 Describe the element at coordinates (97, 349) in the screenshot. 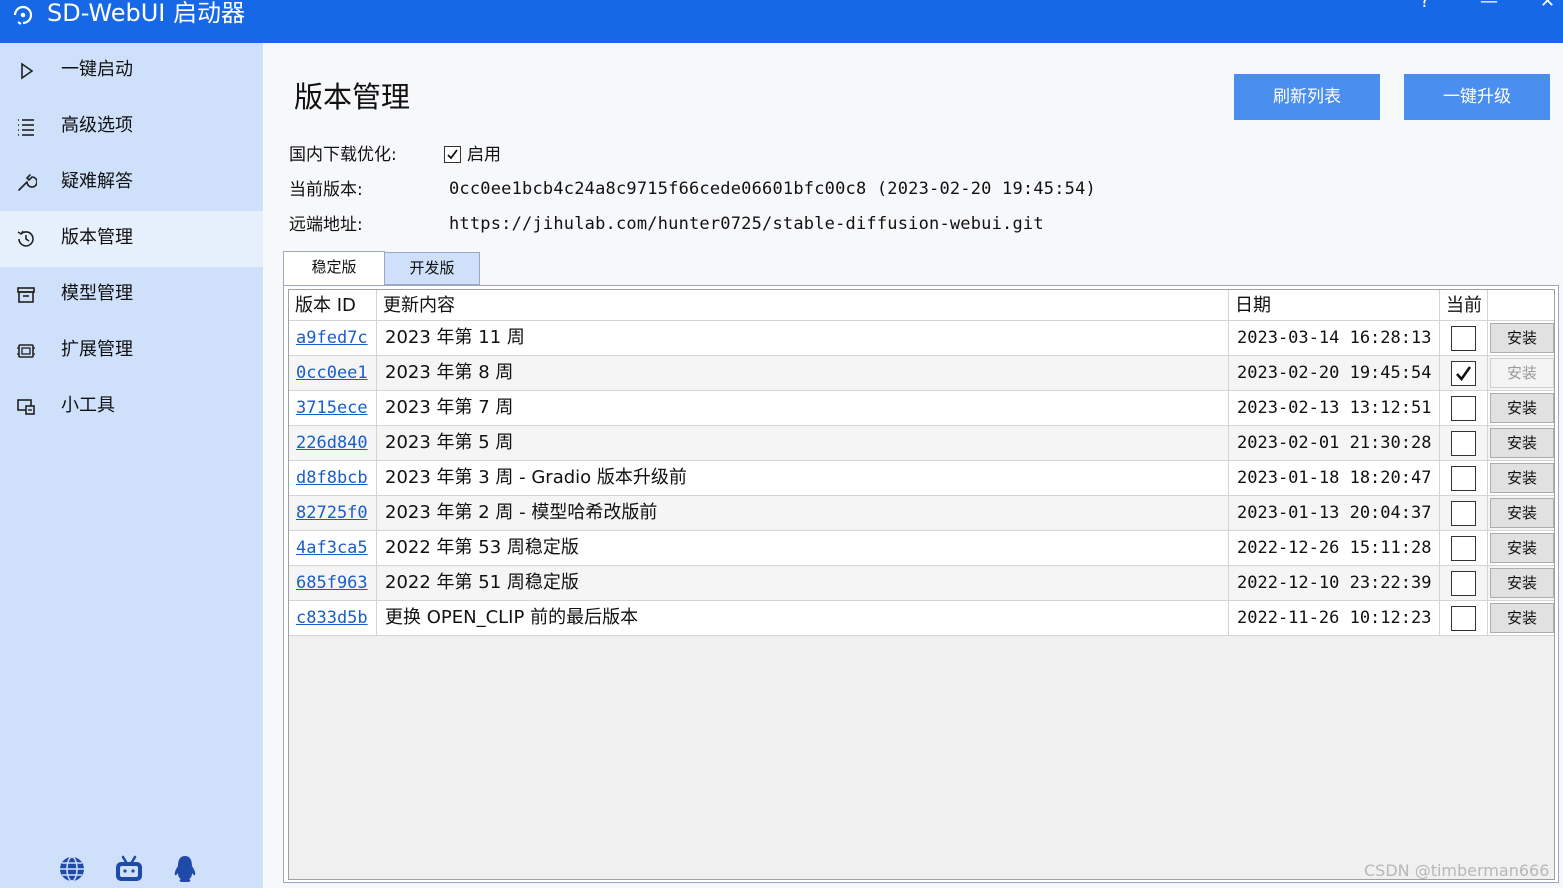

I see `sidebar-item-label: 扩展管理` at that location.